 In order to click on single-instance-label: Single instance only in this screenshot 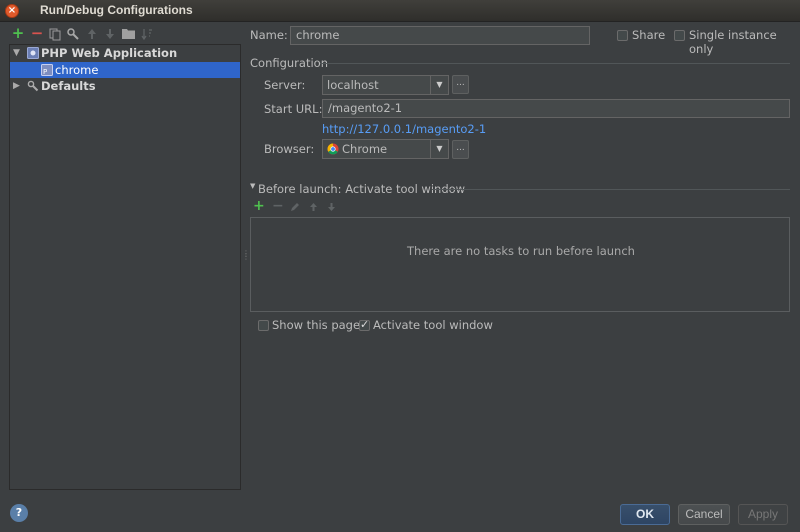, I will do `click(733, 42)`.